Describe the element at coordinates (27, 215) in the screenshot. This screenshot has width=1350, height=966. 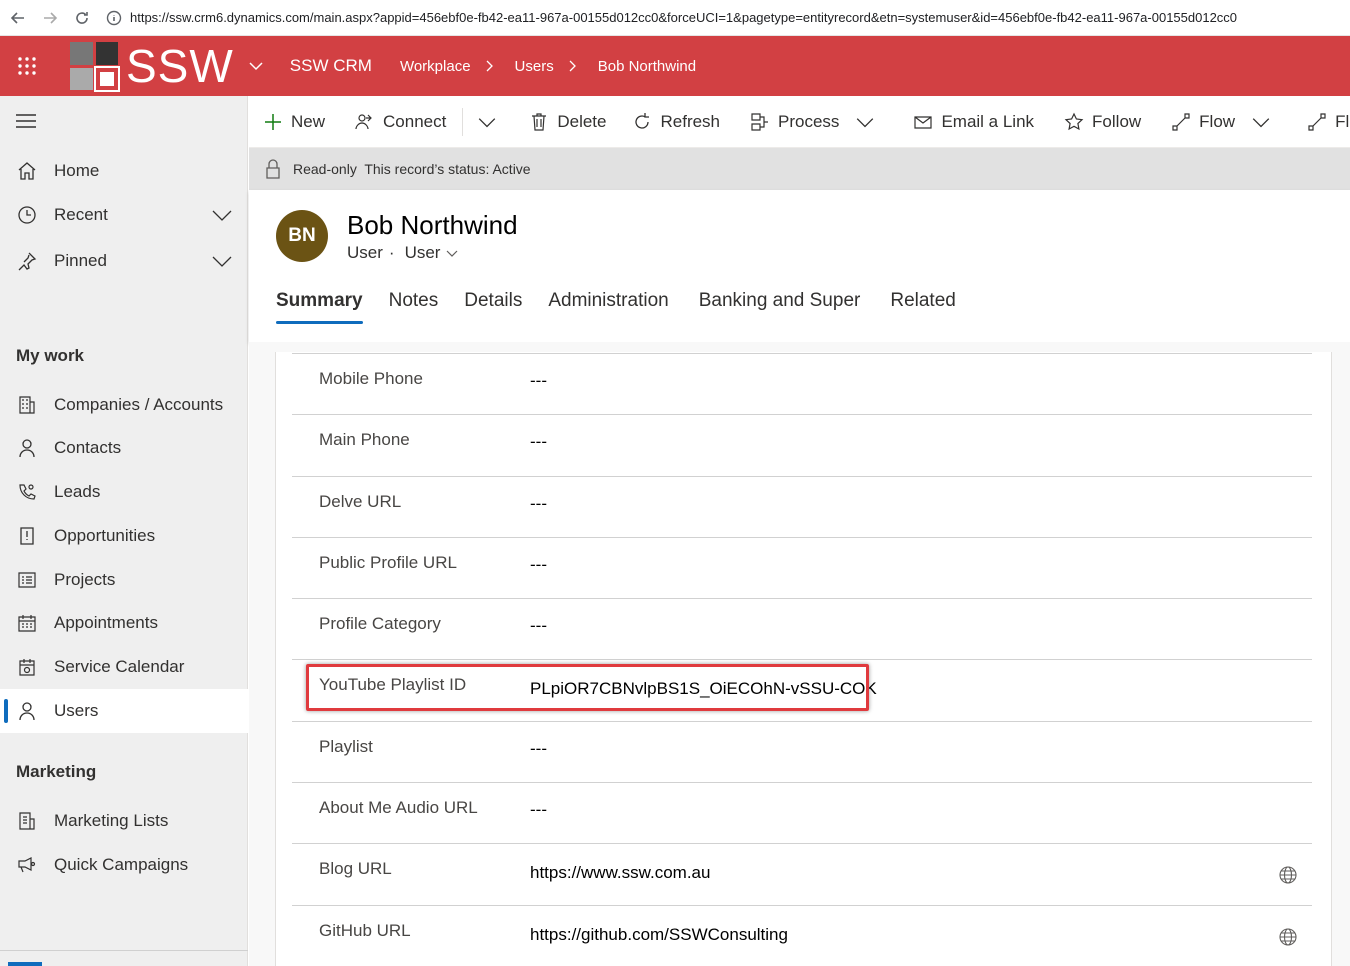
I see `clock-icon` at that location.